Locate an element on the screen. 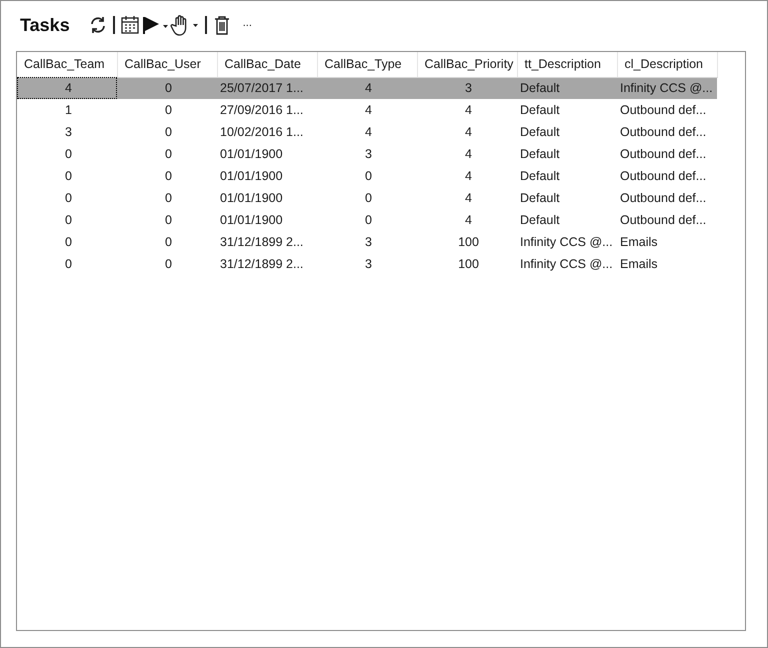  table-cell: 3 is located at coordinates (467, 88).